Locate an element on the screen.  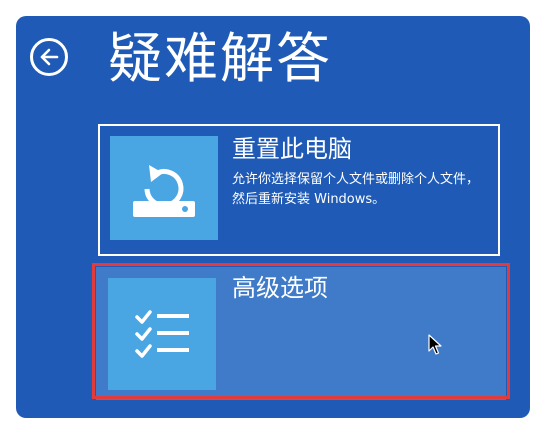
back-button is located at coordinates (49, 57).